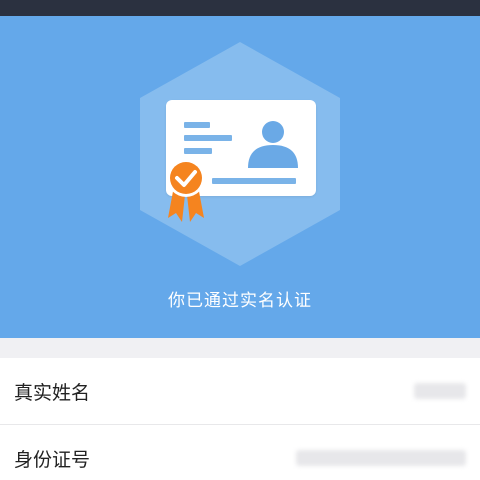 Image resolution: width=480 pixels, height=480 pixels. What do you see at coordinates (240, 348) in the screenshot?
I see `section-gap` at bounding box center [240, 348].